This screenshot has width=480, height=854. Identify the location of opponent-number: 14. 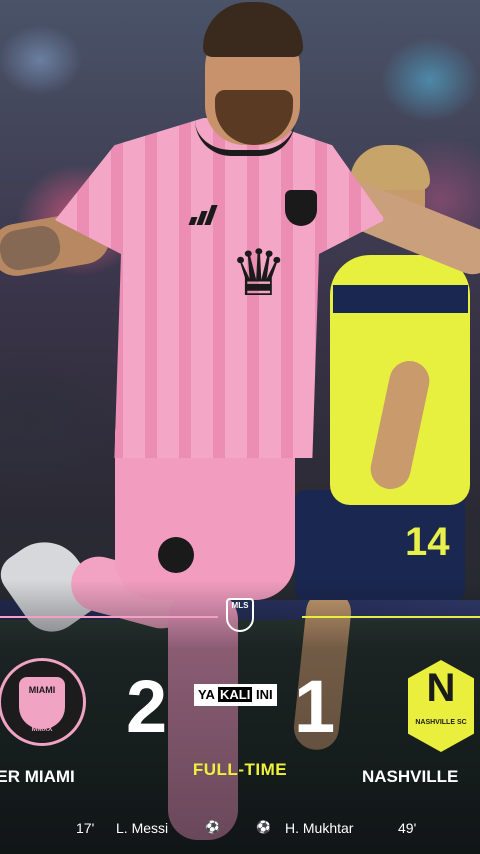
(427, 542).